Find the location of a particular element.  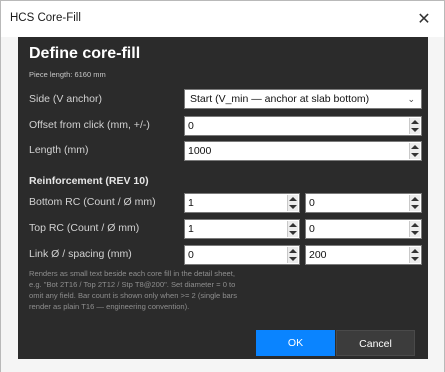

top-count-field: 1 is located at coordinates (242, 229).